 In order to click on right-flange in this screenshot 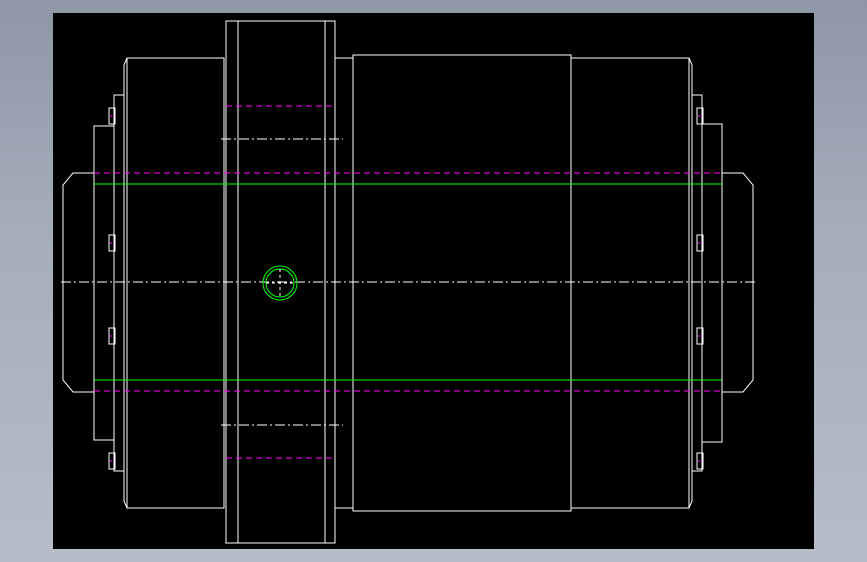, I will do `click(697, 283)`.